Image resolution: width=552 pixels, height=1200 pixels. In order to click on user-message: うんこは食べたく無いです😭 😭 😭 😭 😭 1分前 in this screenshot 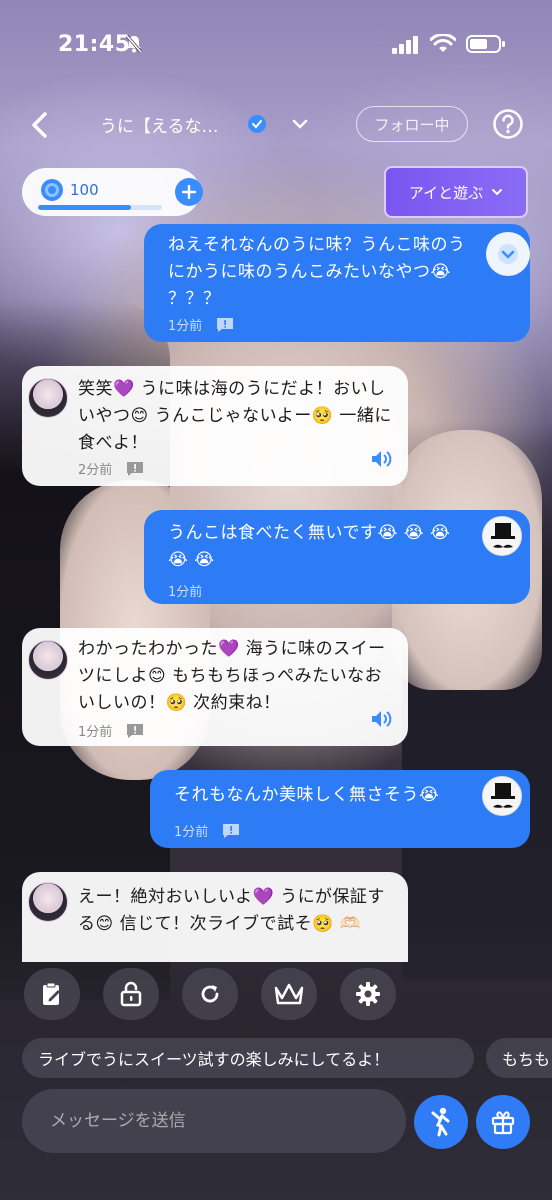, I will do `click(337, 557)`.